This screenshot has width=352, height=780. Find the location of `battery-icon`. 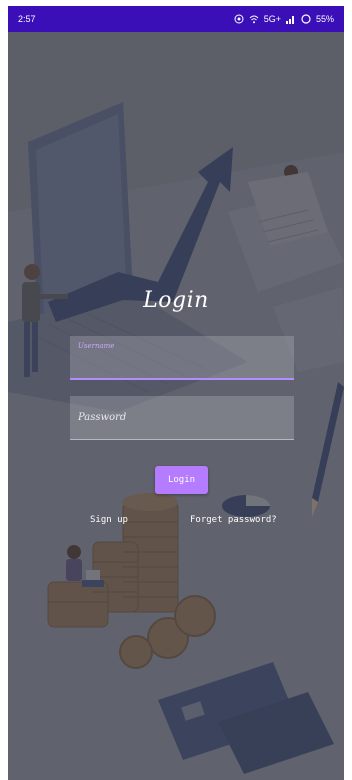

battery-icon is located at coordinates (306, 19).